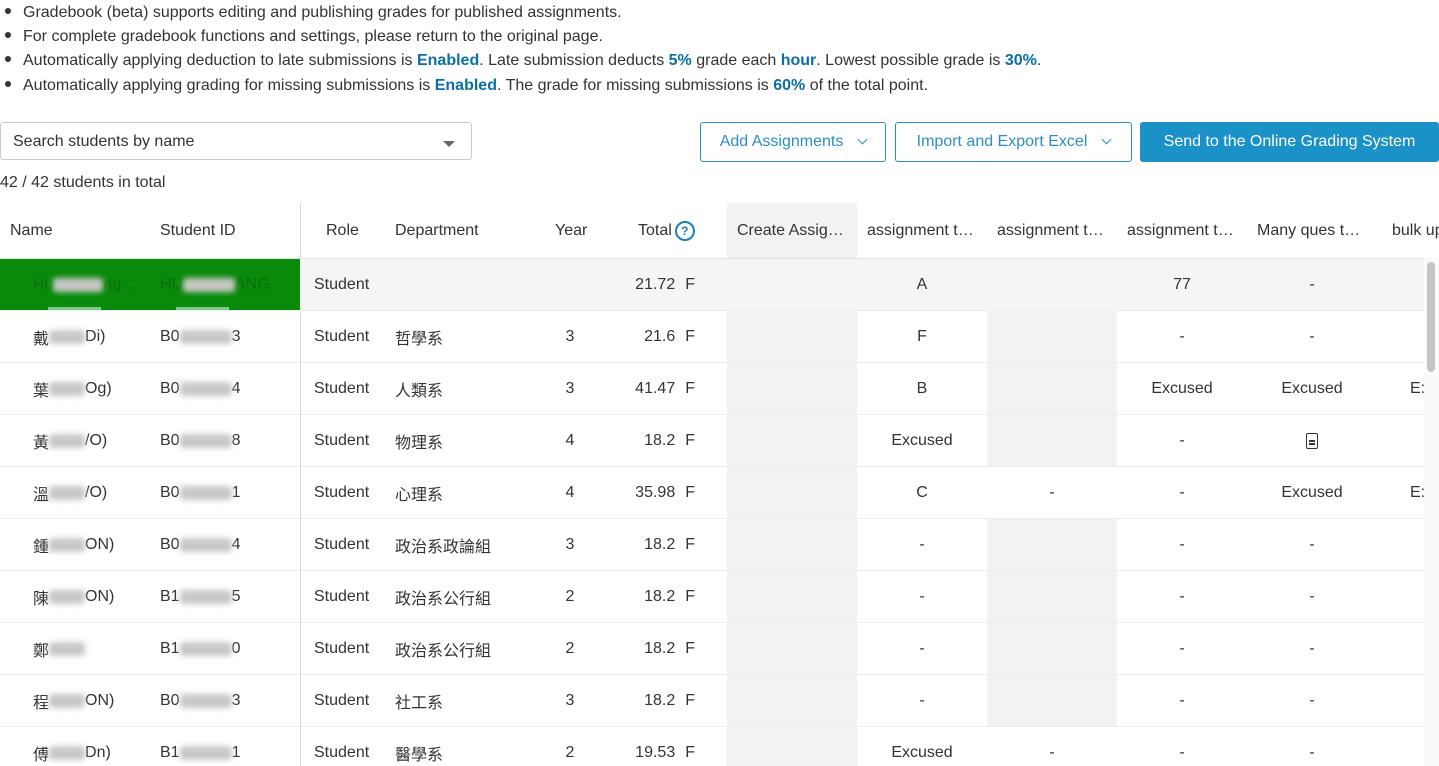 The height and width of the screenshot is (766, 1439). What do you see at coordinates (922, 285) in the screenshot?
I see `assignment-cell: A` at bounding box center [922, 285].